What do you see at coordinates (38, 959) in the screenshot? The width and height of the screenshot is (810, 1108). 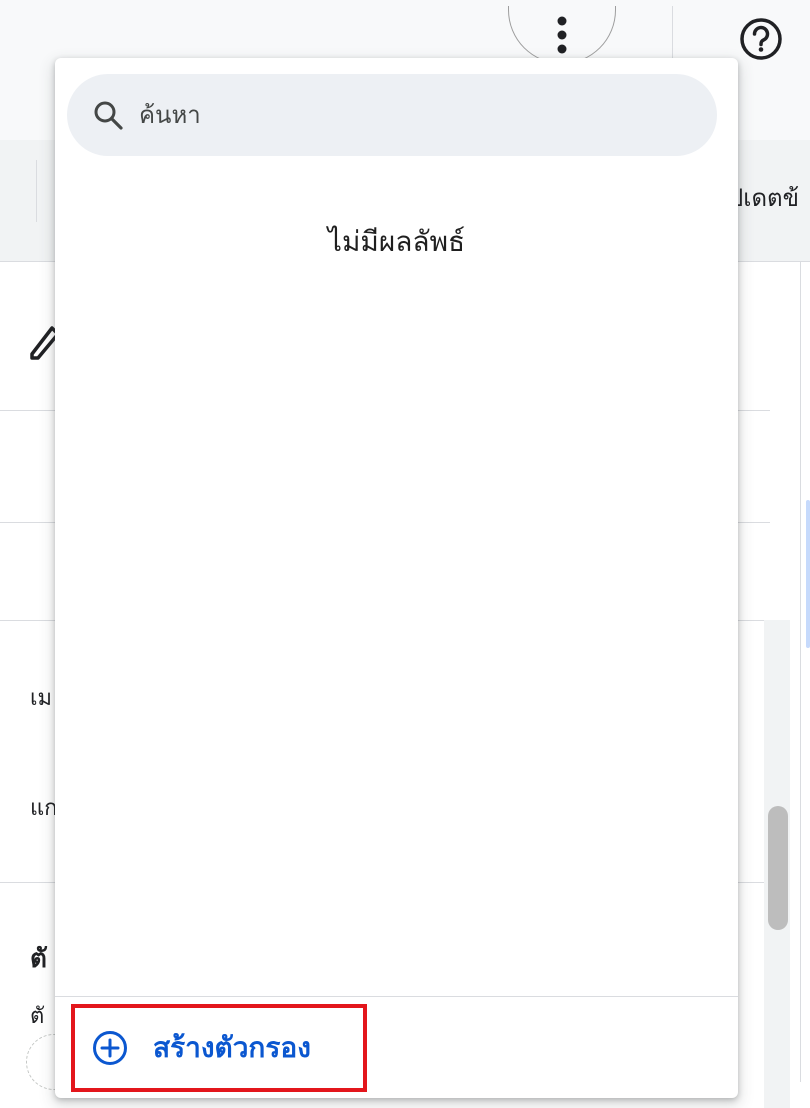 I see `section-heading: ตั` at bounding box center [38, 959].